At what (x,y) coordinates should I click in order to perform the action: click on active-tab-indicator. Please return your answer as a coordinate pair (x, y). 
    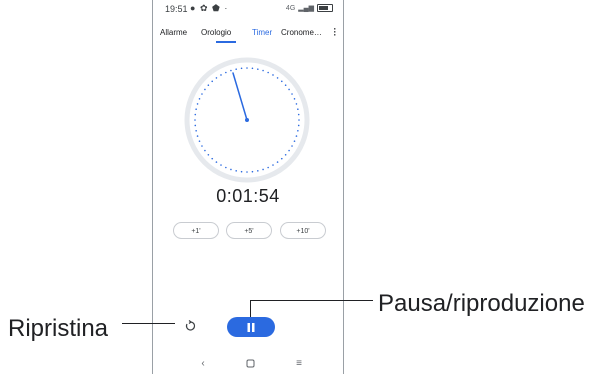
    Looking at the image, I should click on (226, 42).